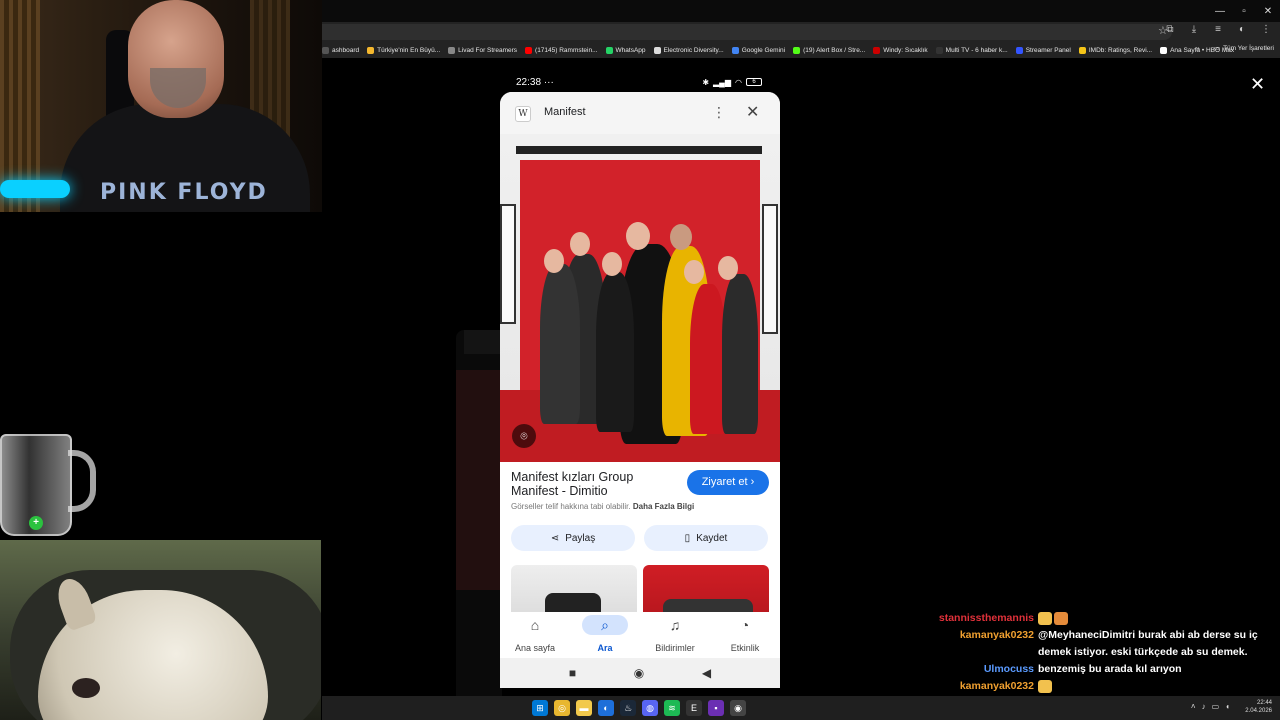 This screenshot has height=720, width=1280. Describe the element at coordinates (719, 112) in the screenshot. I see `more-options-icon: ⋮` at that location.